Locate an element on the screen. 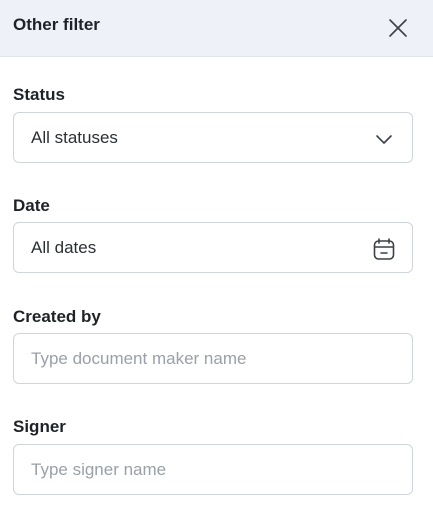 The width and height of the screenshot is (433, 512). chevron-down-icon is located at coordinates (384, 139).